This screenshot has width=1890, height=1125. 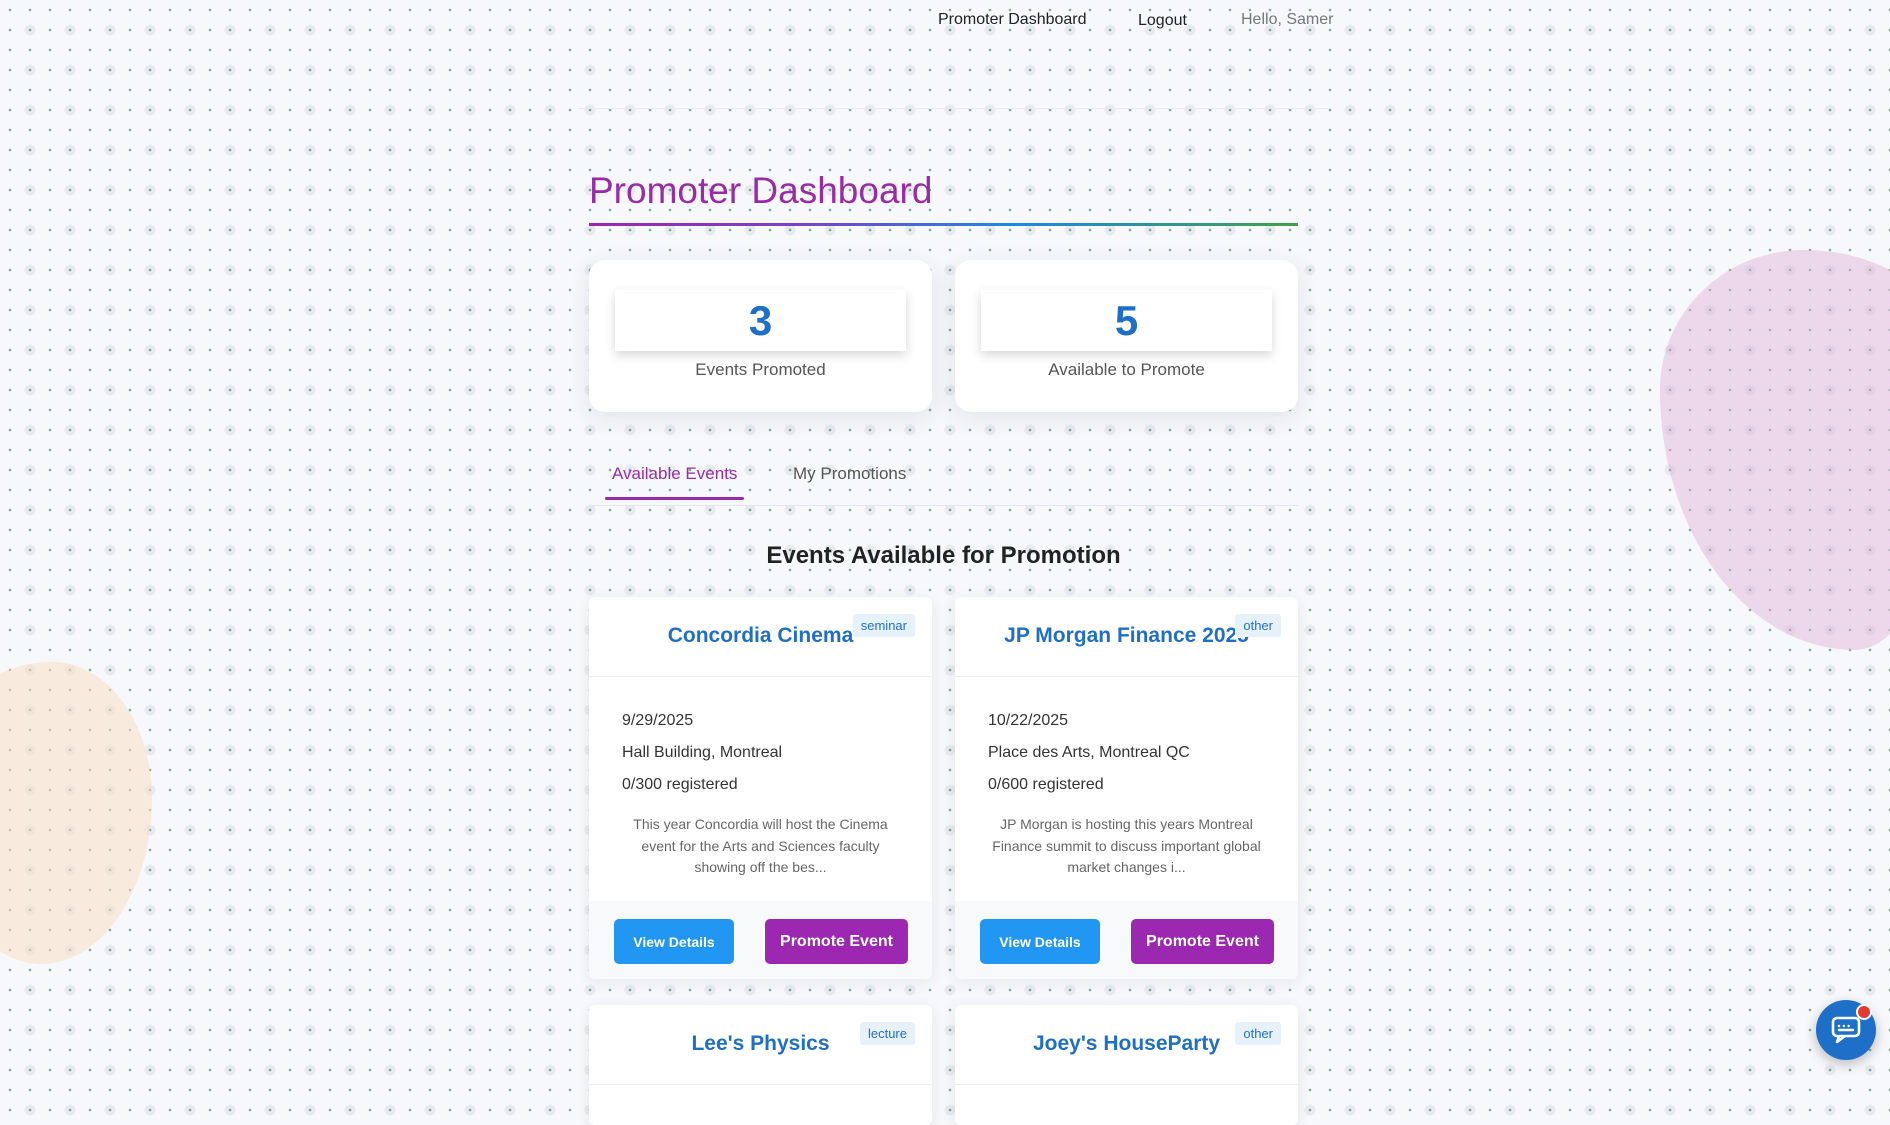 I want to click on section-heading: Events Available for Promotion, so click(x=943, y=555).